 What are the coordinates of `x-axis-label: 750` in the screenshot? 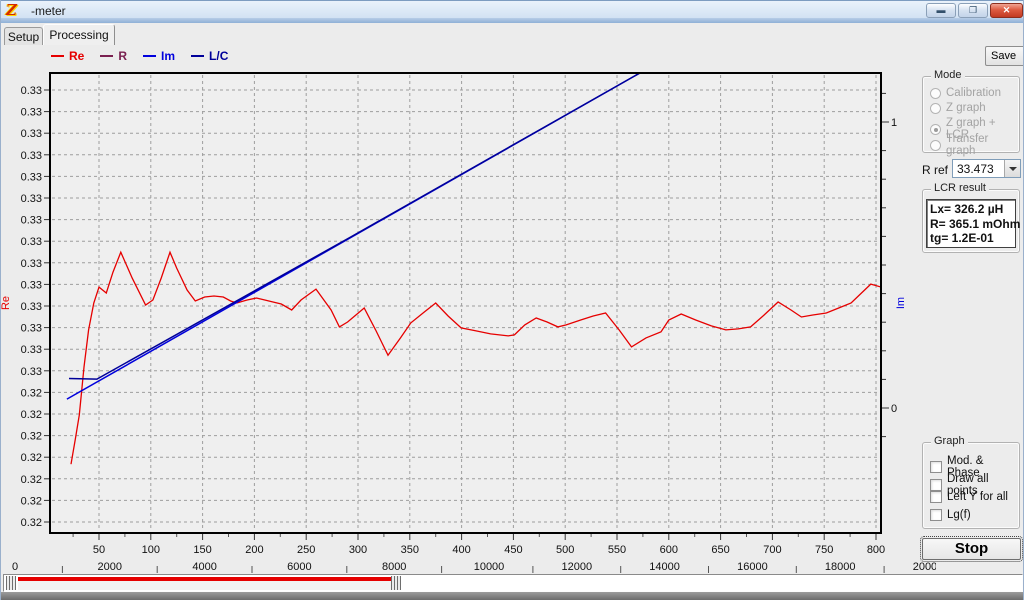 It's located at (824, 550).